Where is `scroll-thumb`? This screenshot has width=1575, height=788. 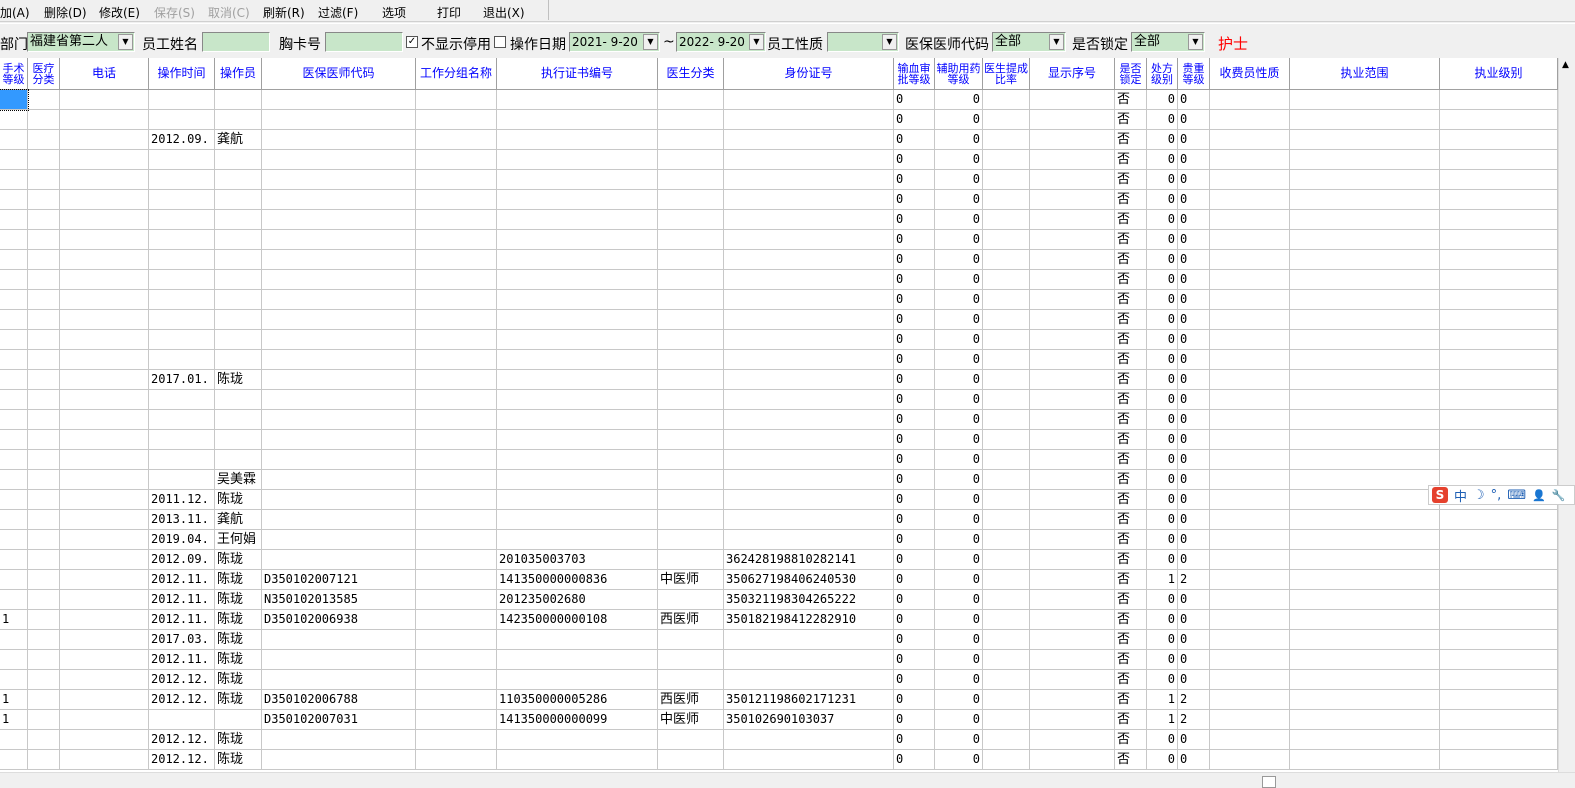 scroll-thumb is located at coordinates (1269, 782).